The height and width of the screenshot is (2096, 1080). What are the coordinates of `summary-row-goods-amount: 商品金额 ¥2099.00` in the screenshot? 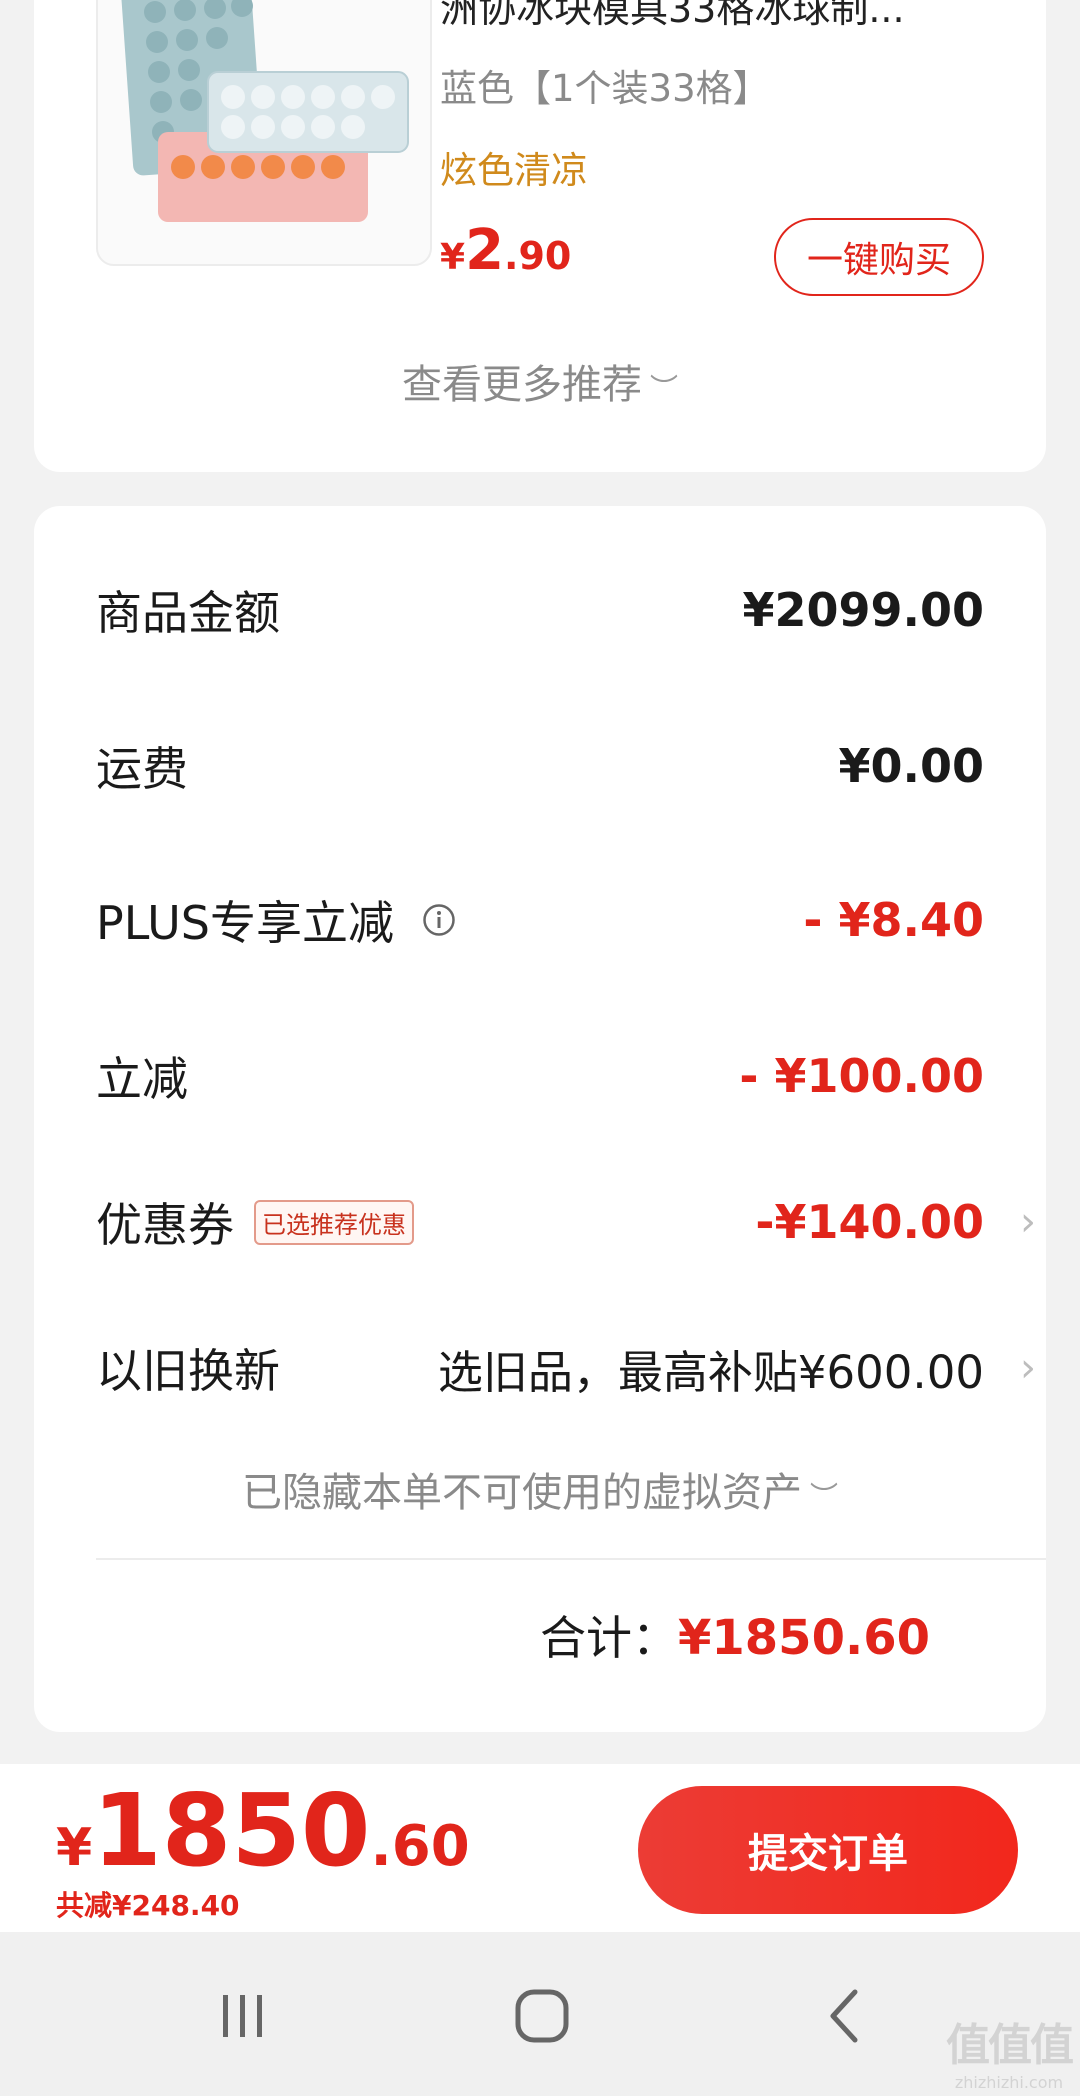 It's located at (540, 610).